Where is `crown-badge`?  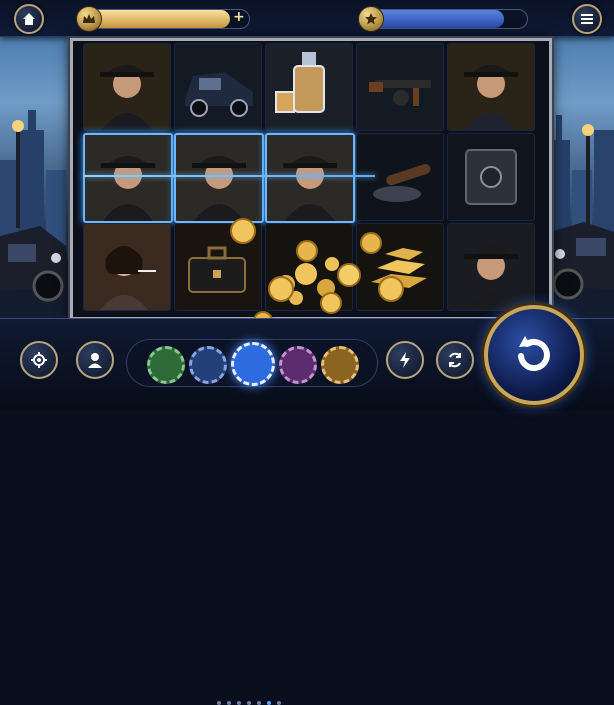 crown-badge is located at coordinates (89, 19).